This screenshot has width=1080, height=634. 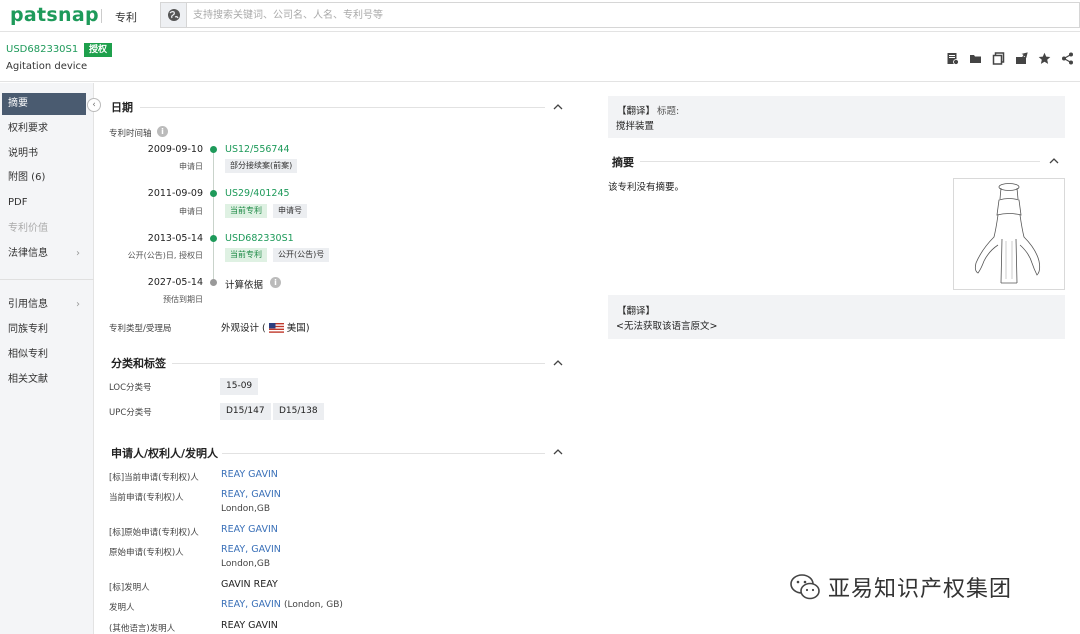 I want to click on event-date: 2009-09-10, so click(x=175, y=149).